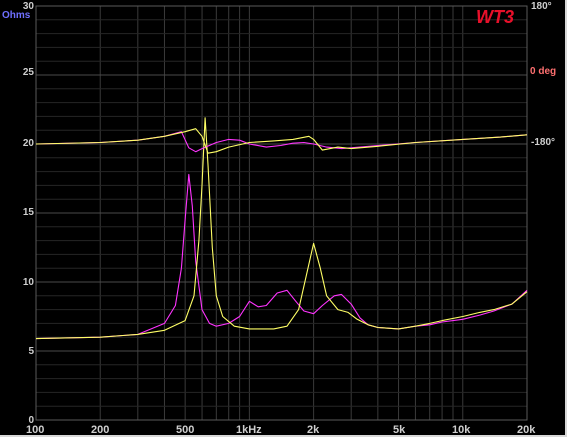  Describe the element at coordinates (28, 282) in the screenshot. I see `y-tick-label: 10` at that location.